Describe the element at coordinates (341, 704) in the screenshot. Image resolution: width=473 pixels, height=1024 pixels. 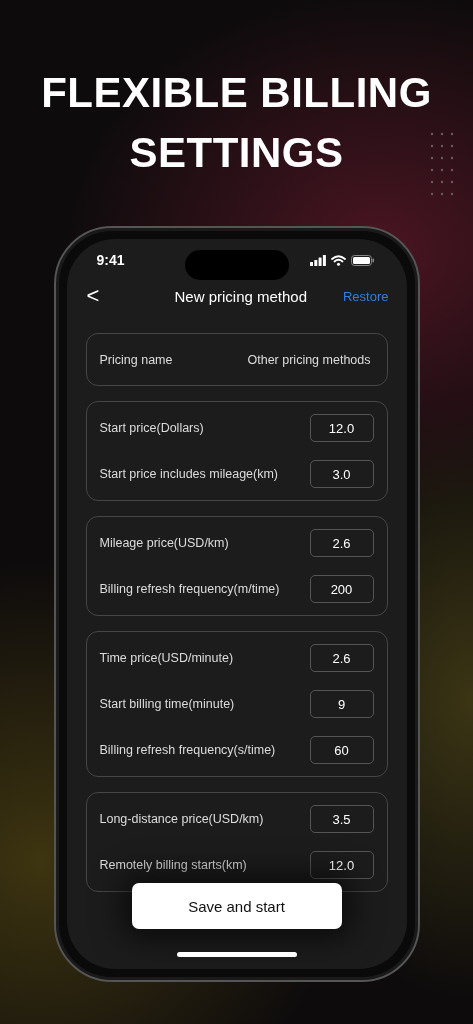
I see `input-field: 9` at that location.